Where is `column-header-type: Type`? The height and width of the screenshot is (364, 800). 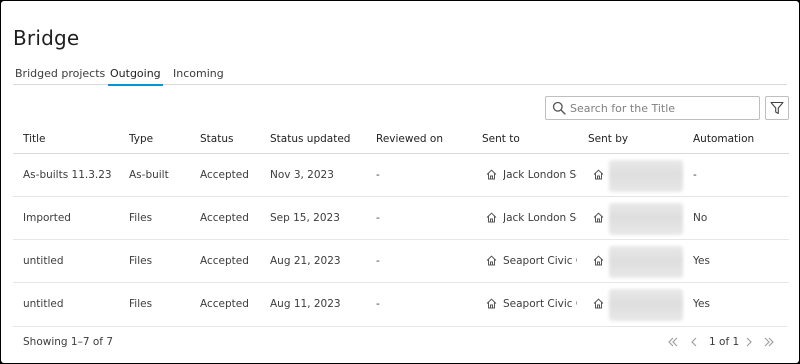
column-header-type: Type is located at coordinates (141, 139).